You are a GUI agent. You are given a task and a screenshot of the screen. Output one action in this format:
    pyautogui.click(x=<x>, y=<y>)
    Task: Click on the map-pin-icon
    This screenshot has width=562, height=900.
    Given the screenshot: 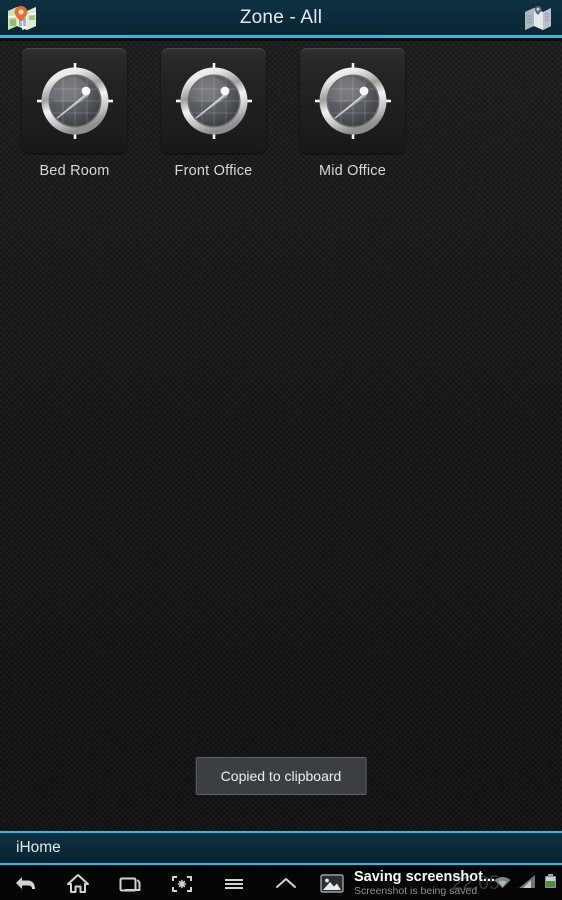 What is the action you would take?
    pyautogui.click(x=22, y=18)
    